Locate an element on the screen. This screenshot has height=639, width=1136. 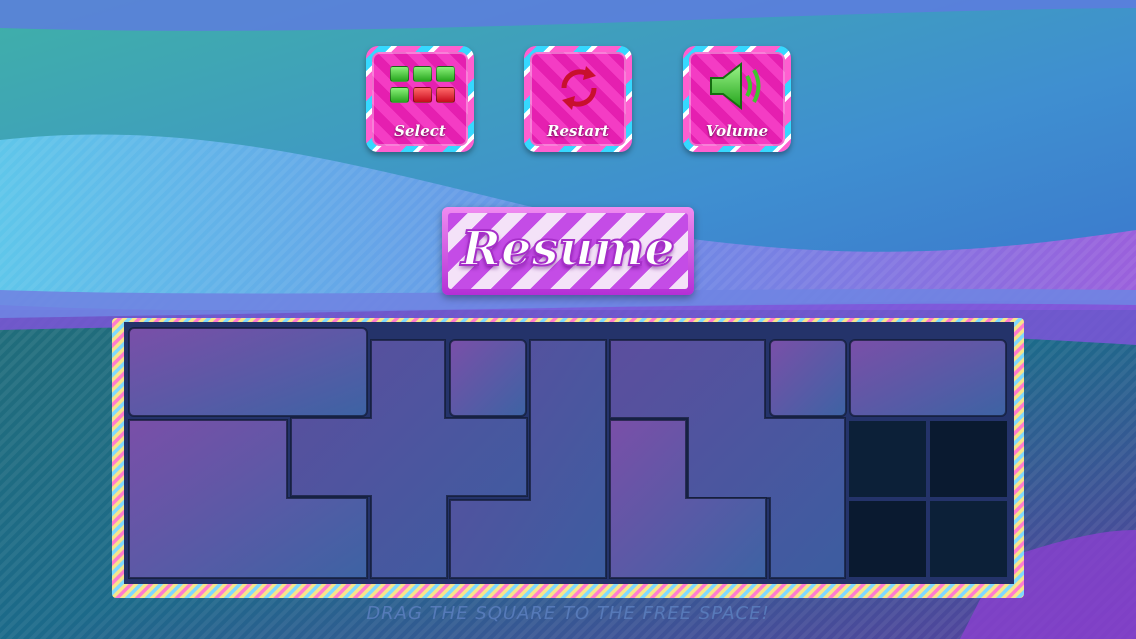
resume-button: Resume is located at coordinates (568, 251).